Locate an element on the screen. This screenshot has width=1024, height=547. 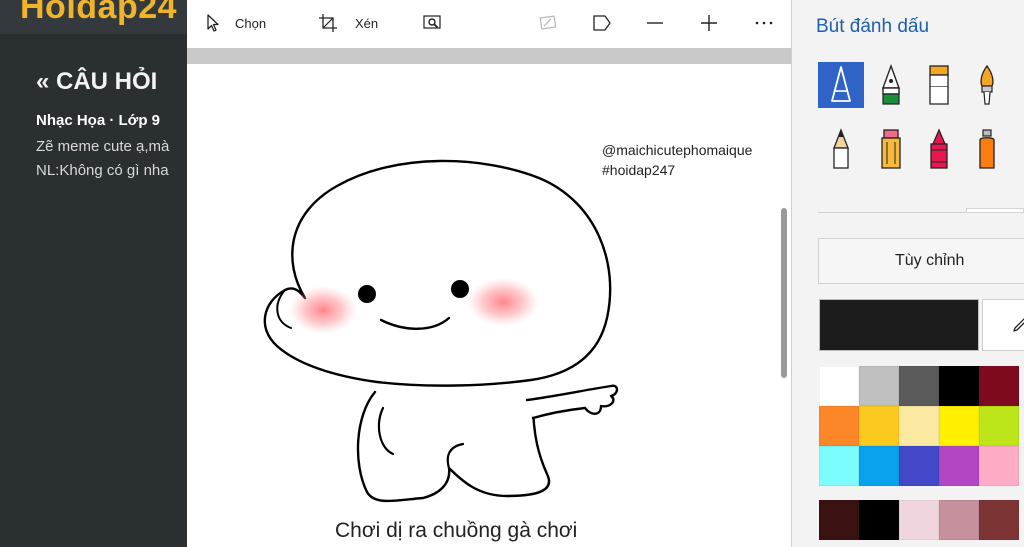
tool-pencil is located at coordinates (841, 149).